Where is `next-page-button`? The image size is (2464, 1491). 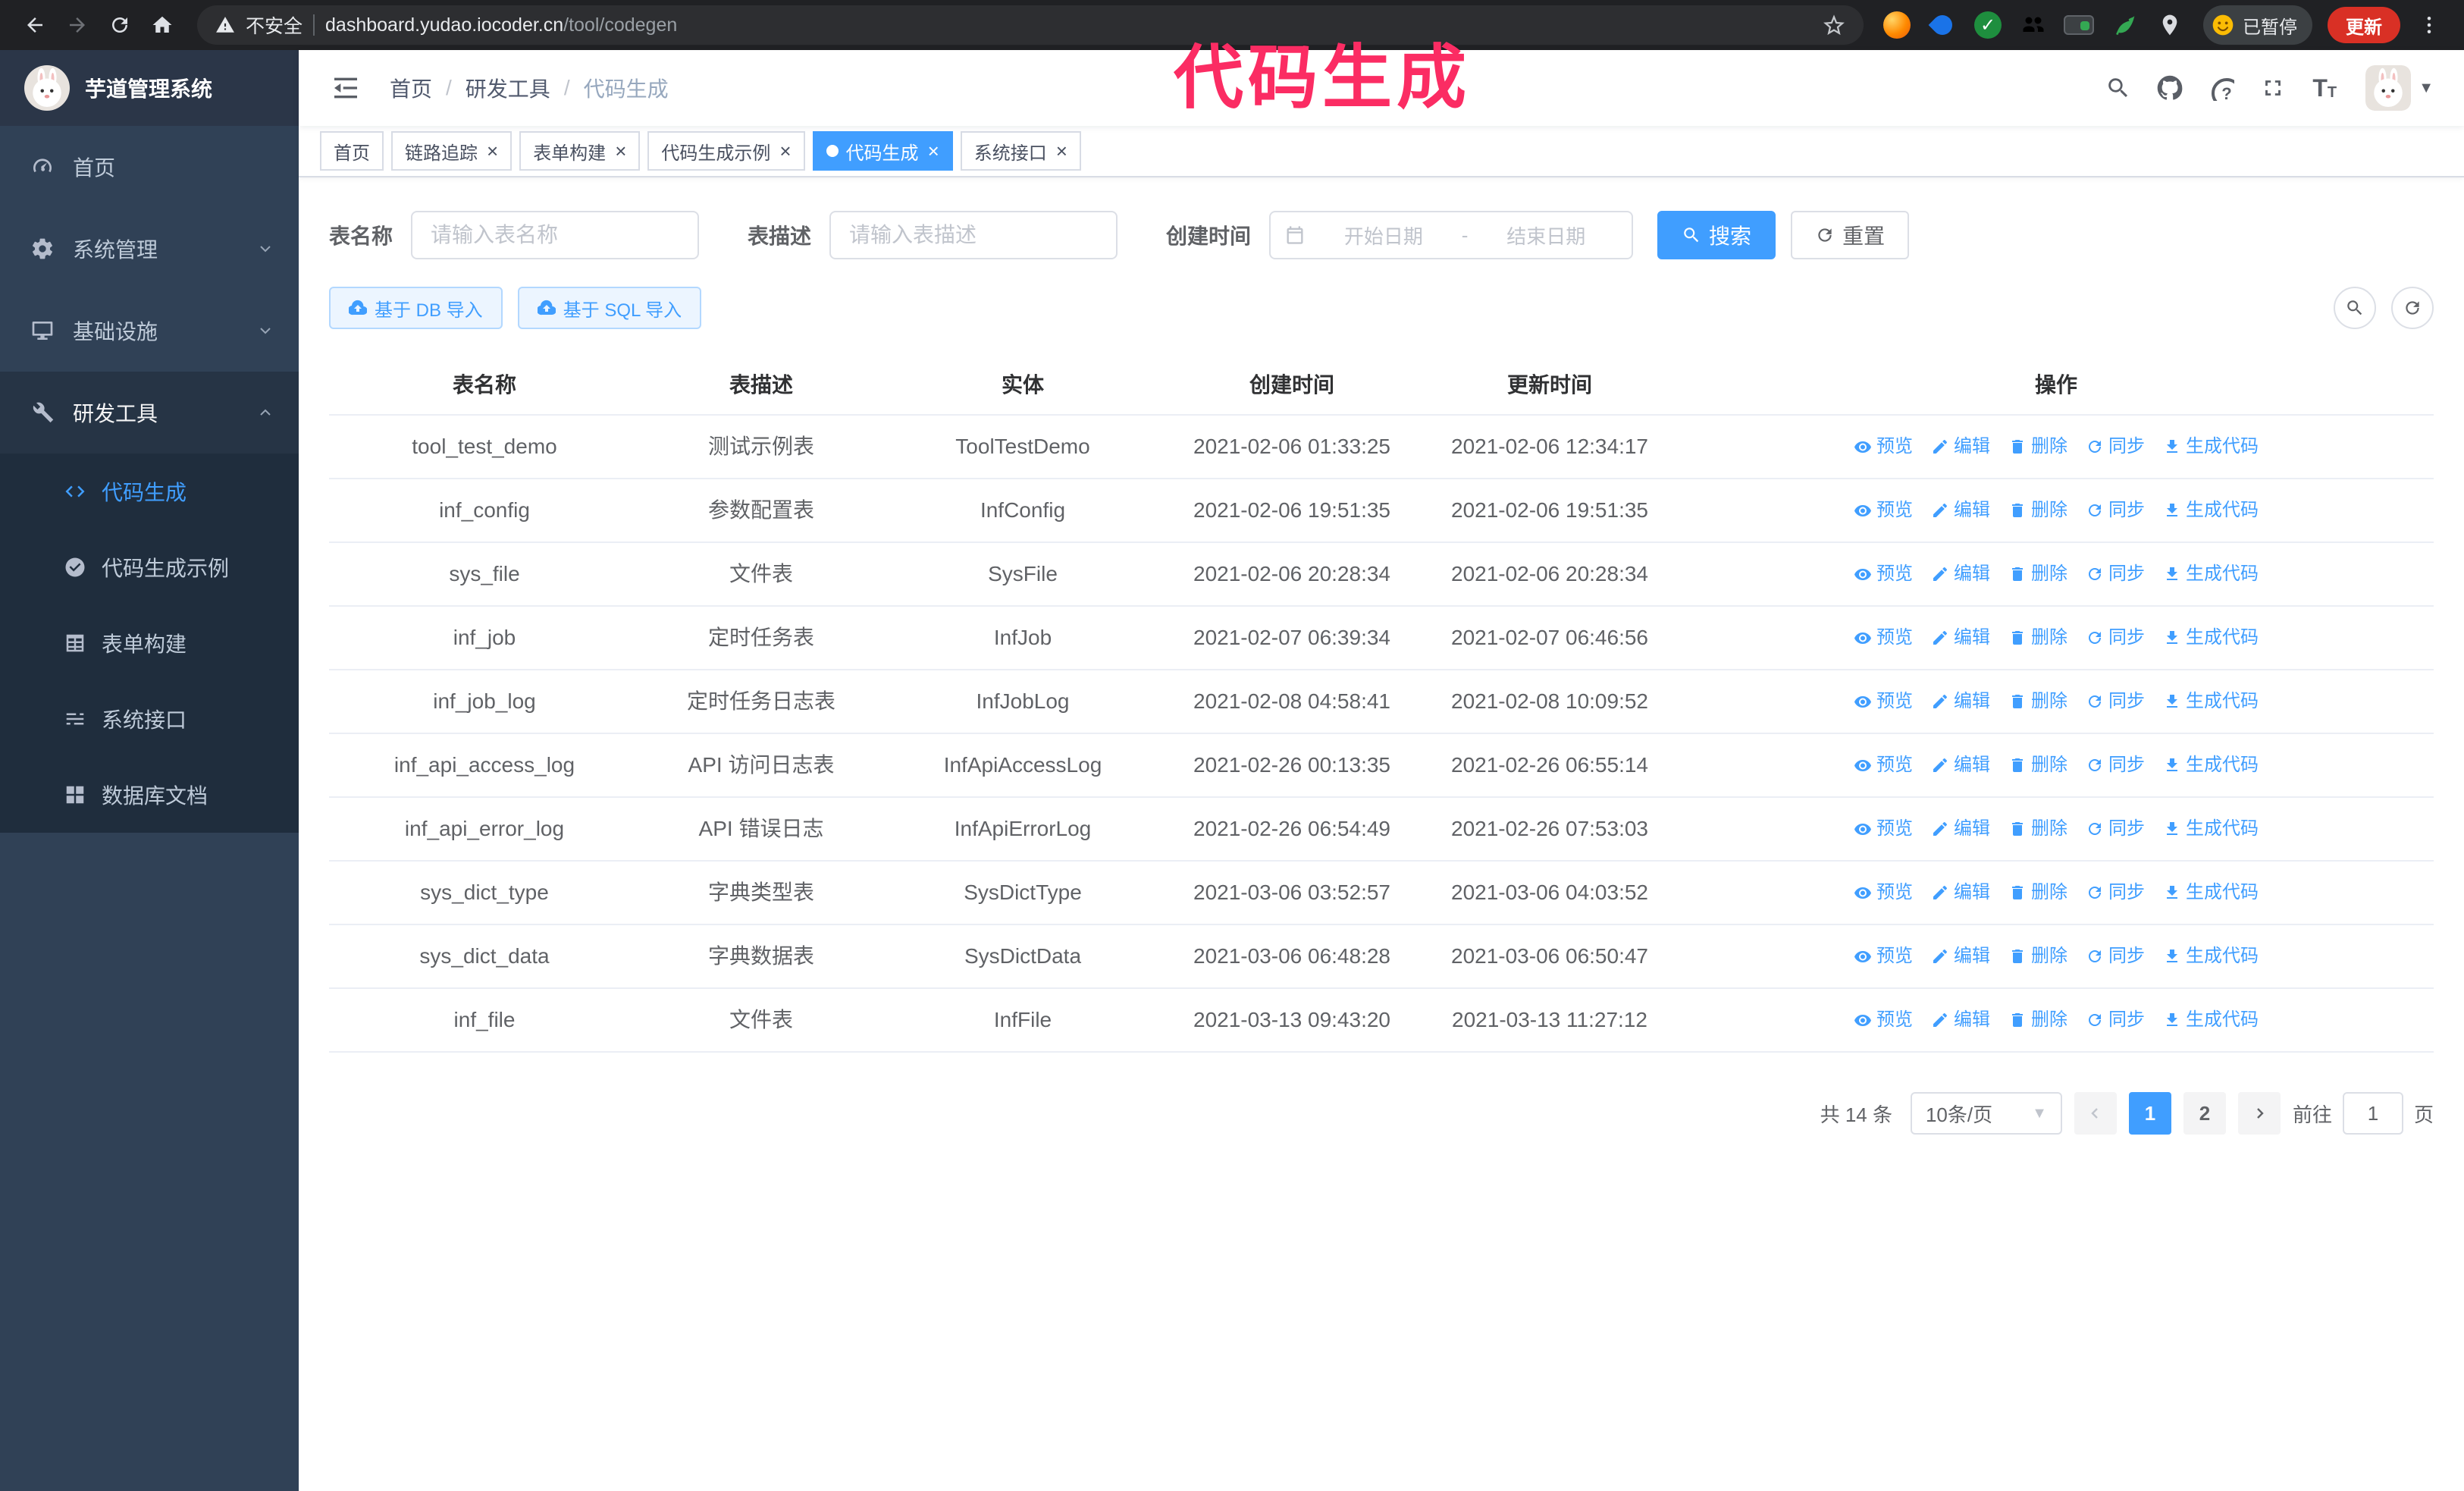 next-page-button is located at coordinates (2259, 1113).